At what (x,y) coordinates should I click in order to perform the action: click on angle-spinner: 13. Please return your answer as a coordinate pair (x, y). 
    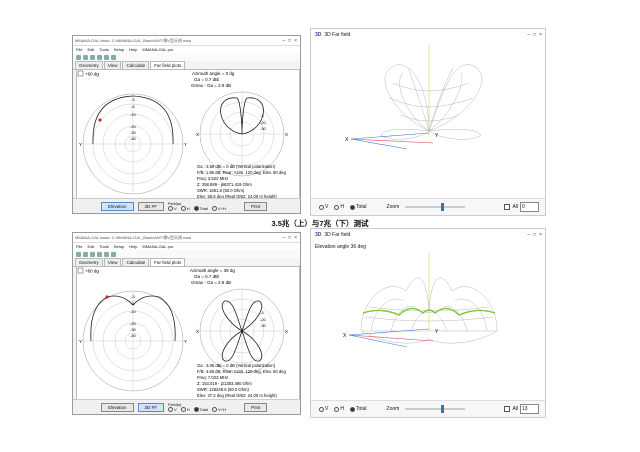
    Looking at the image, I should click on (529, 409).